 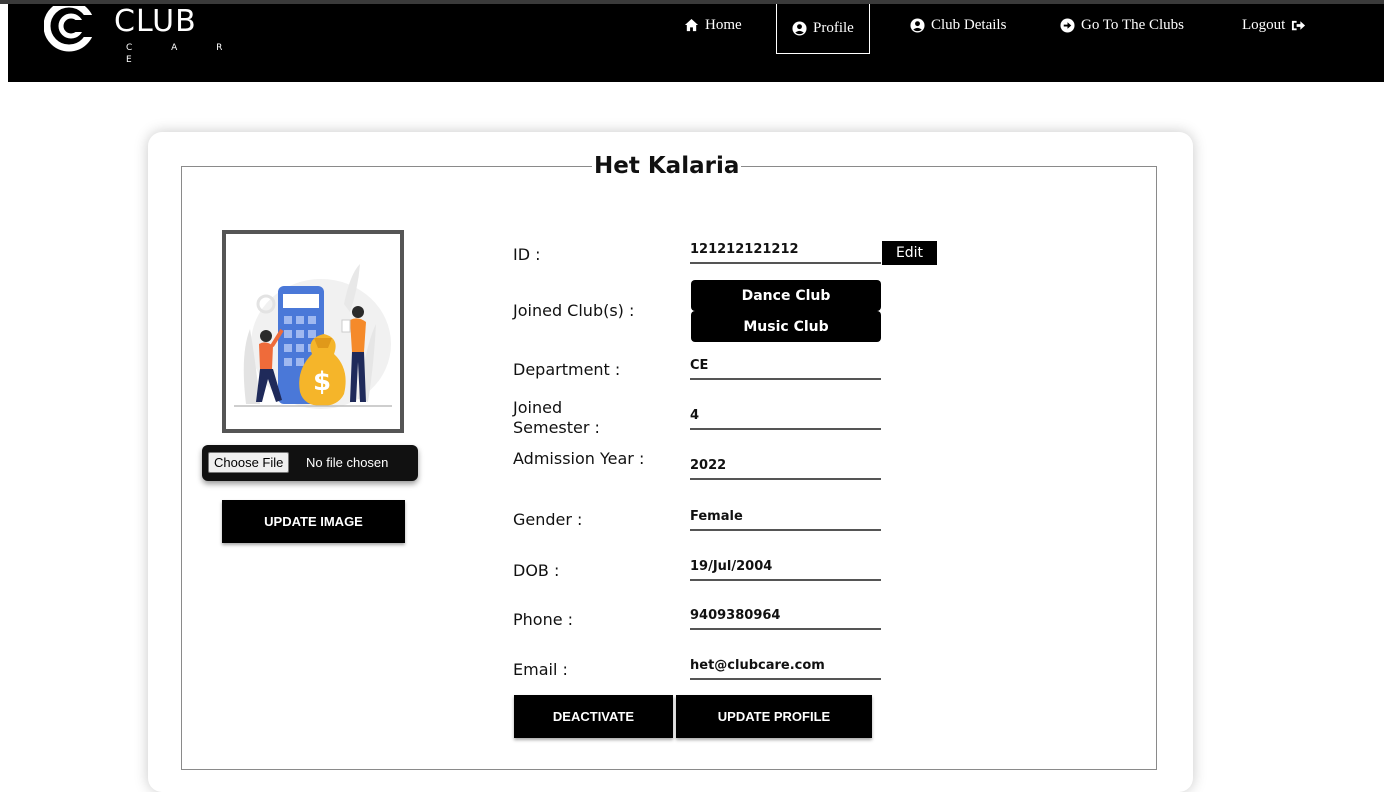 I want to click on arrow-circle-right-icon, so click(x=1067, y=25).